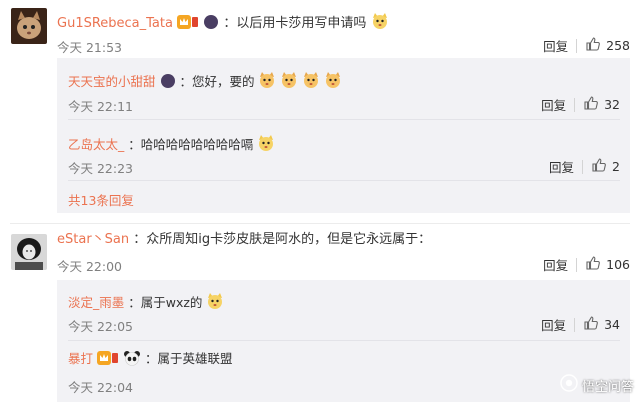 This screenshot has width=640, height=402. I want to click on avatar-gu1srebeca, so click(29, 26).